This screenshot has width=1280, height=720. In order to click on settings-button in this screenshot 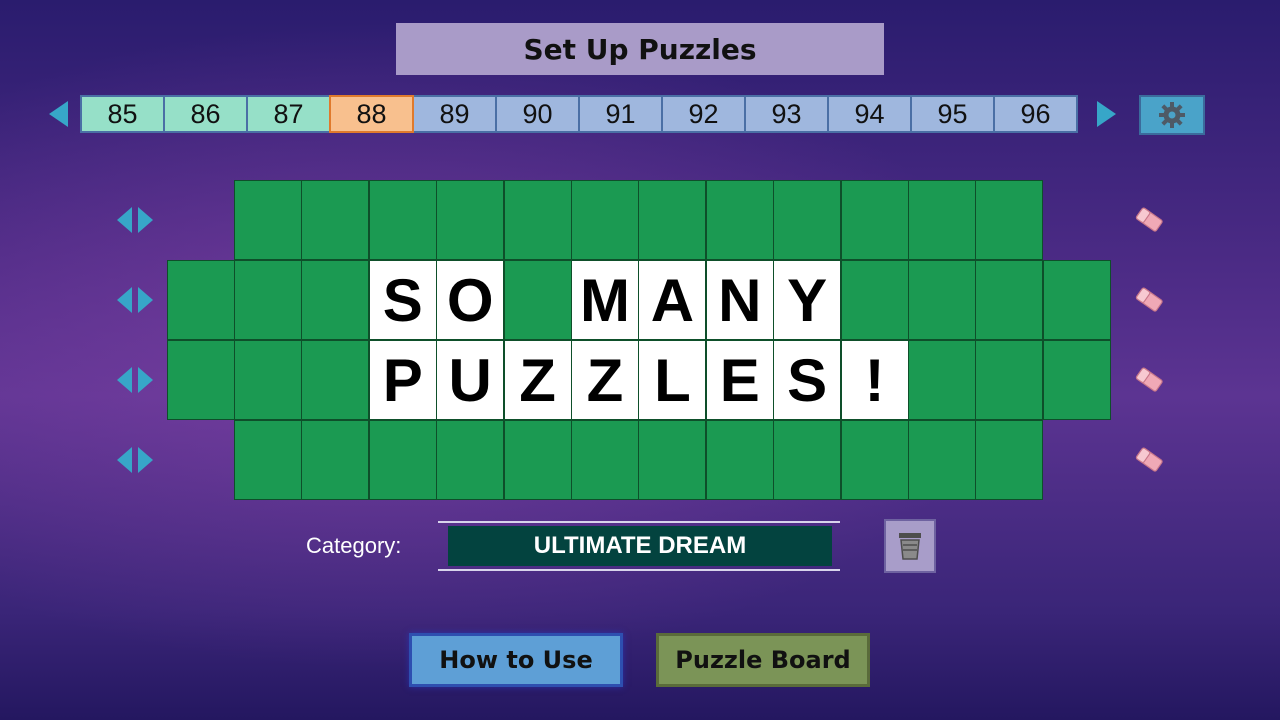, I will do `click(1172, 115)`.